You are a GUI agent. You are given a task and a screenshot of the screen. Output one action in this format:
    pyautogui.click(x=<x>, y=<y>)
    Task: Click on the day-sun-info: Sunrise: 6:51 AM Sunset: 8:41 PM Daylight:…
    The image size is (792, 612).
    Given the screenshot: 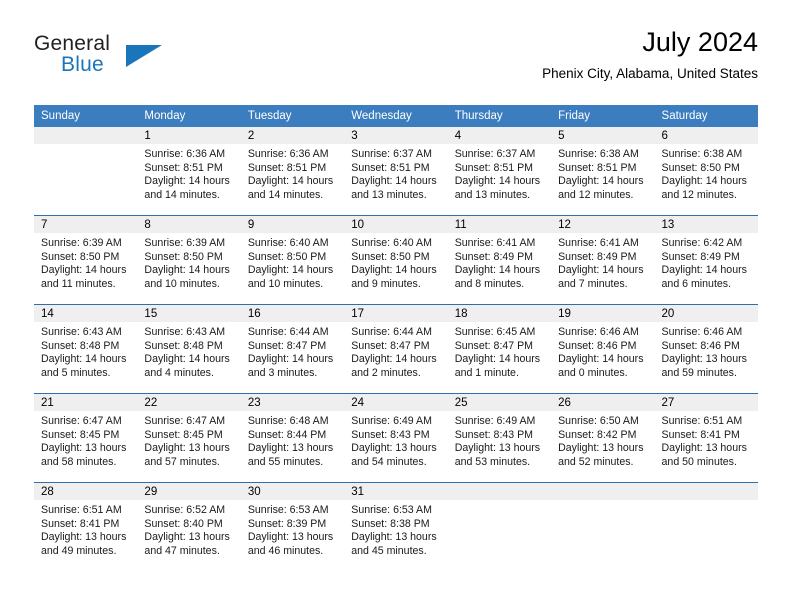 What is the action you would take?
    pyautogui.click(x=706, y=440)
    